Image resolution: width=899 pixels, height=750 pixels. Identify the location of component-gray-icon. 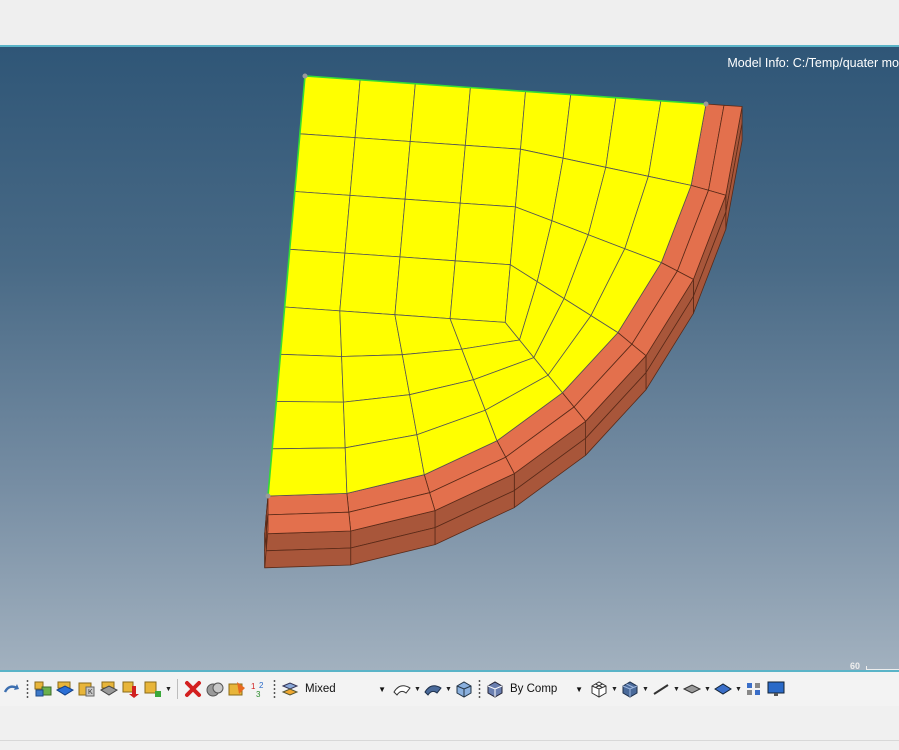
(109, 689).